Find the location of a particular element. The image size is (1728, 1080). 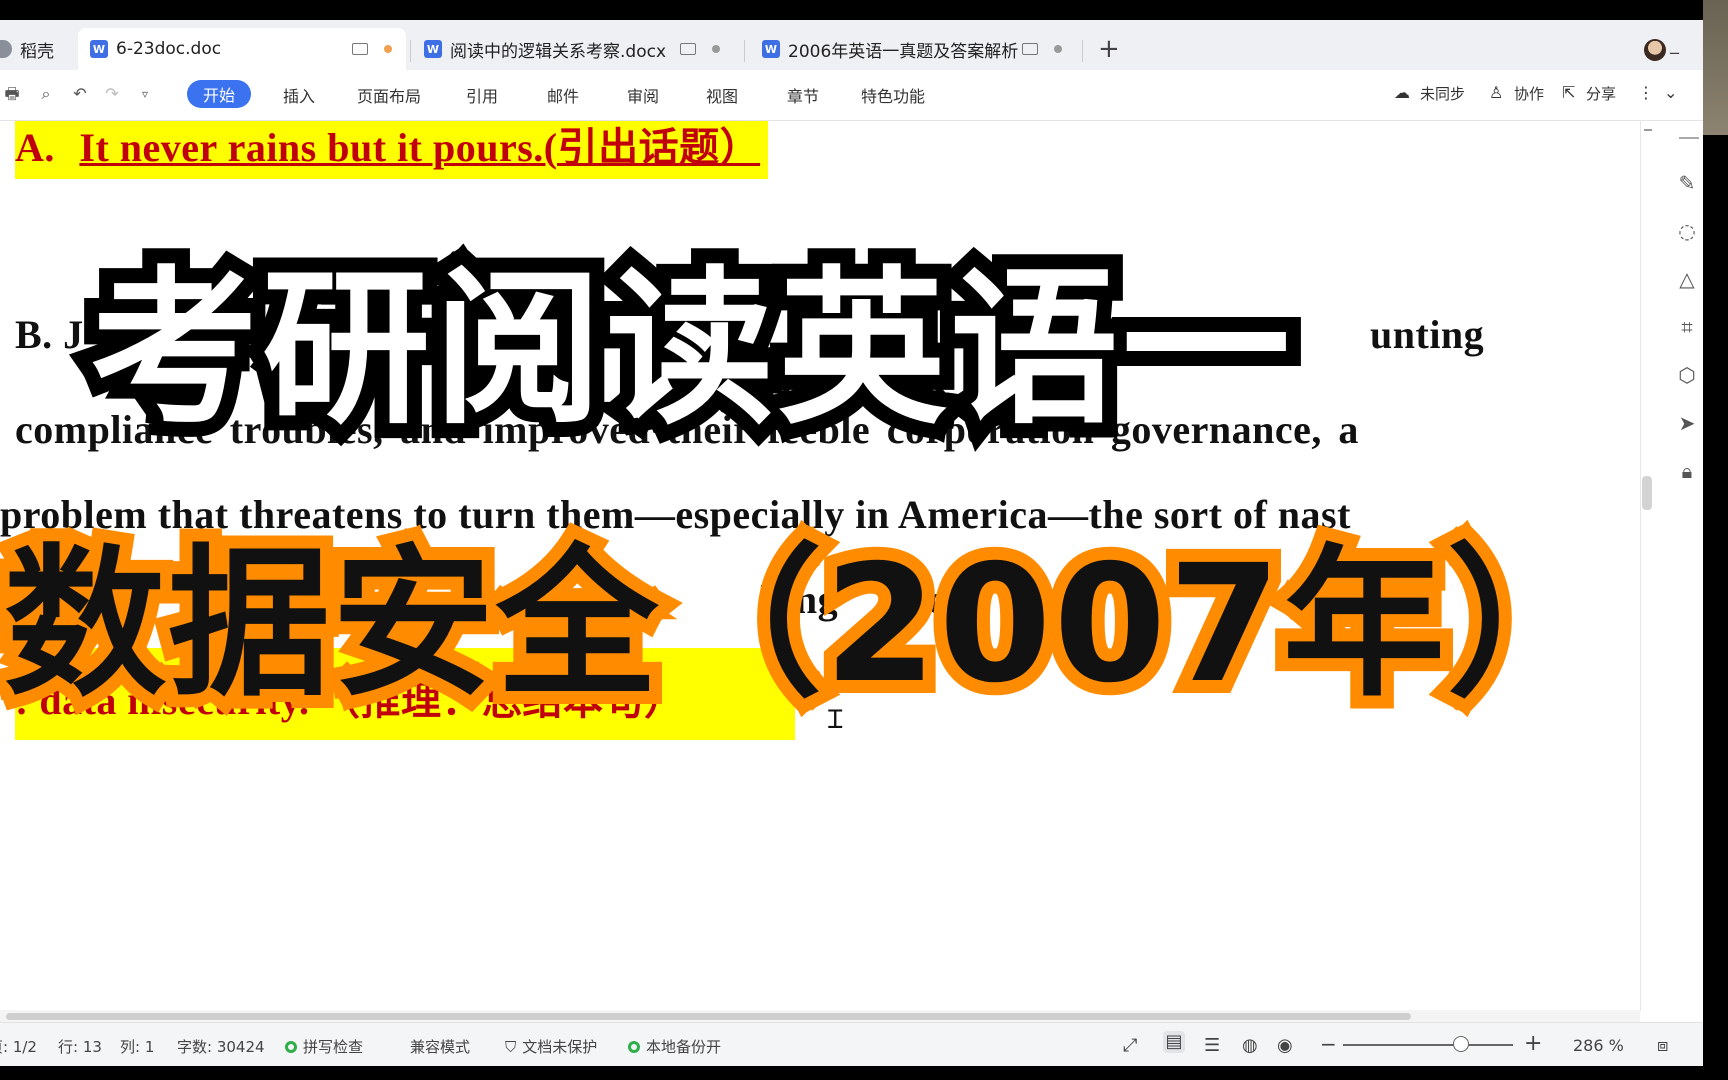

print-icon: 🖶 is located at coordinates (12, 94).